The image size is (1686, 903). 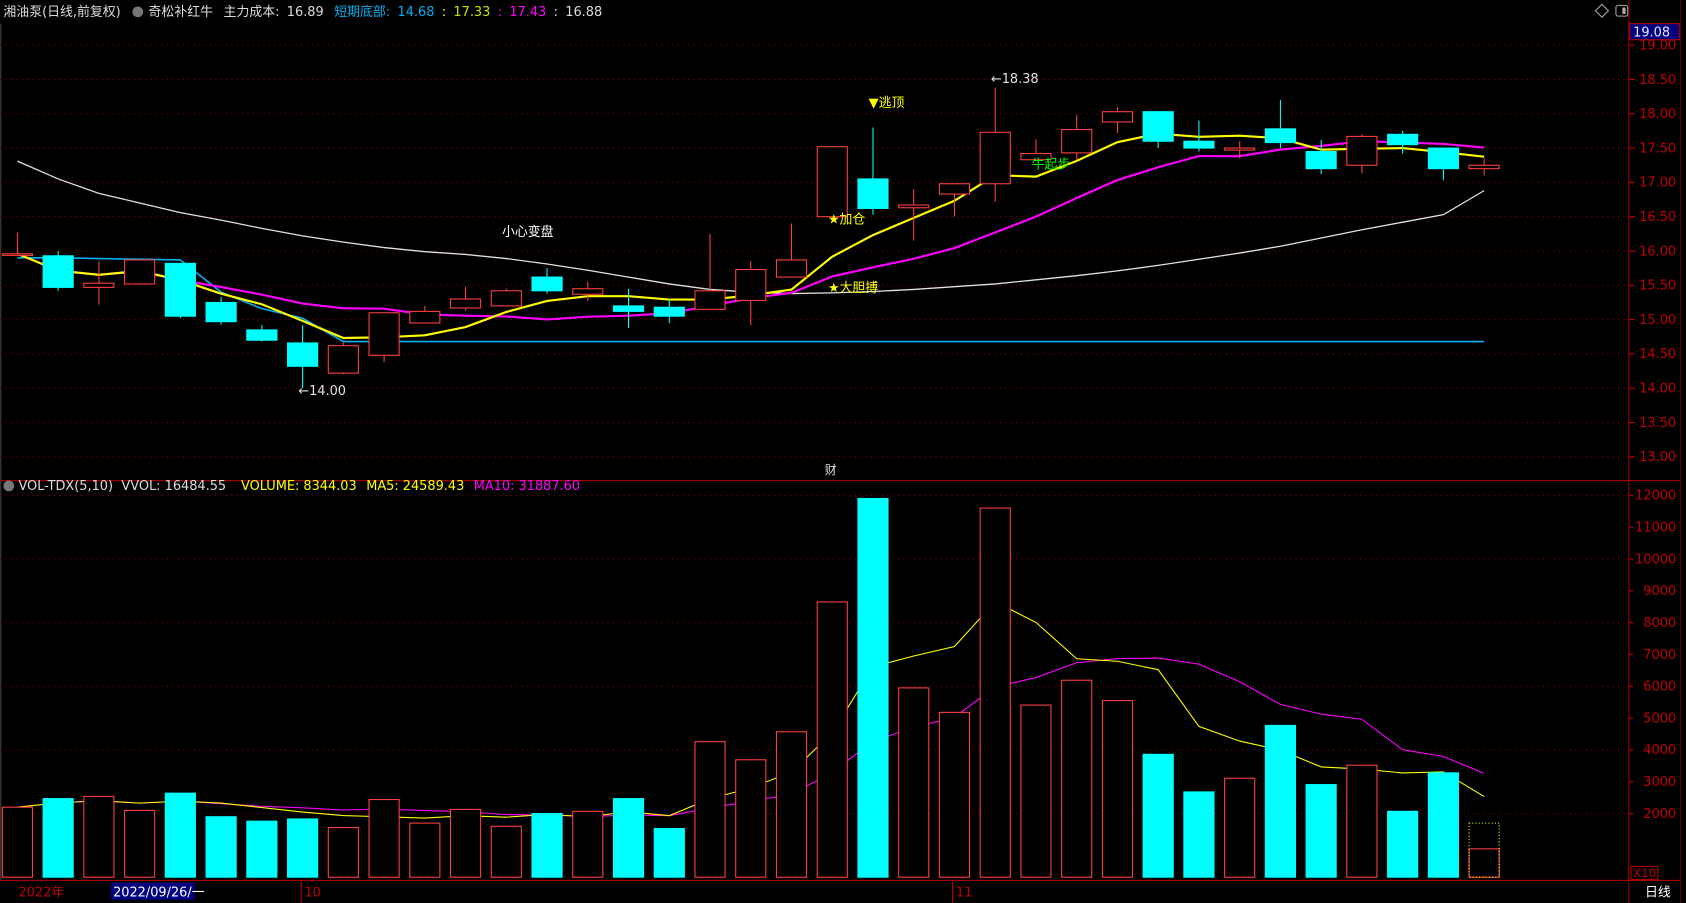 I want to click on volume-tick-label: 11000, so click(x=1655, y=527).